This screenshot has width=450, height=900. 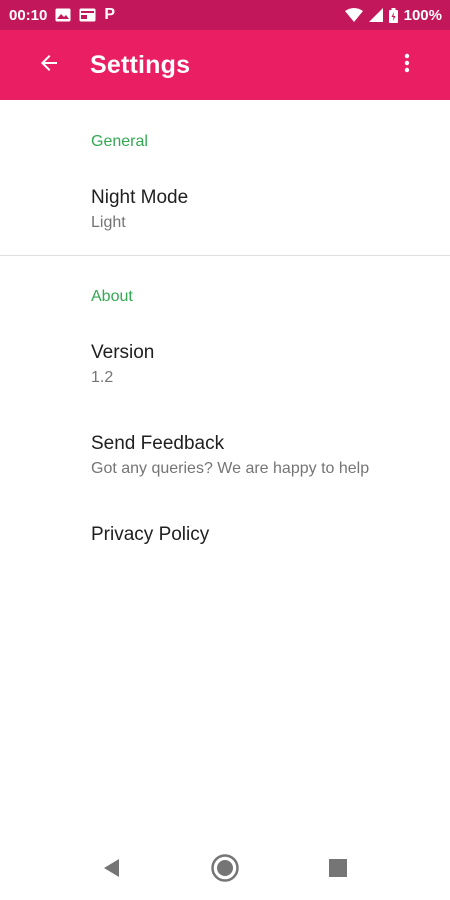 I want to click on section-header-about: About, so click(x=112, y=296).